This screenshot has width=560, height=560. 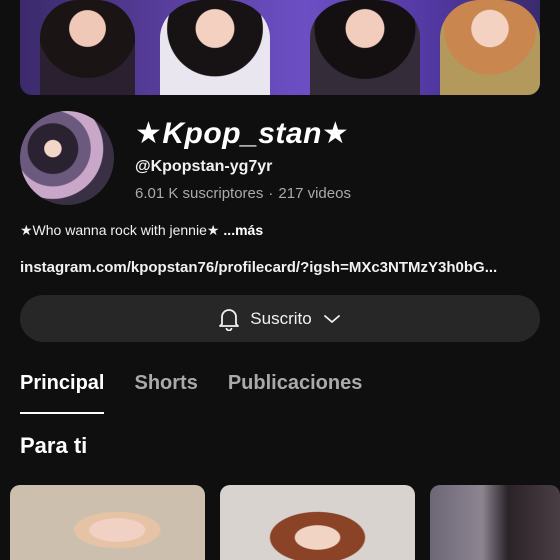 What do you see at coordinates (243, 230) in the screenshot?
I see `more-link: ...más` at bounding box center [243, 230].